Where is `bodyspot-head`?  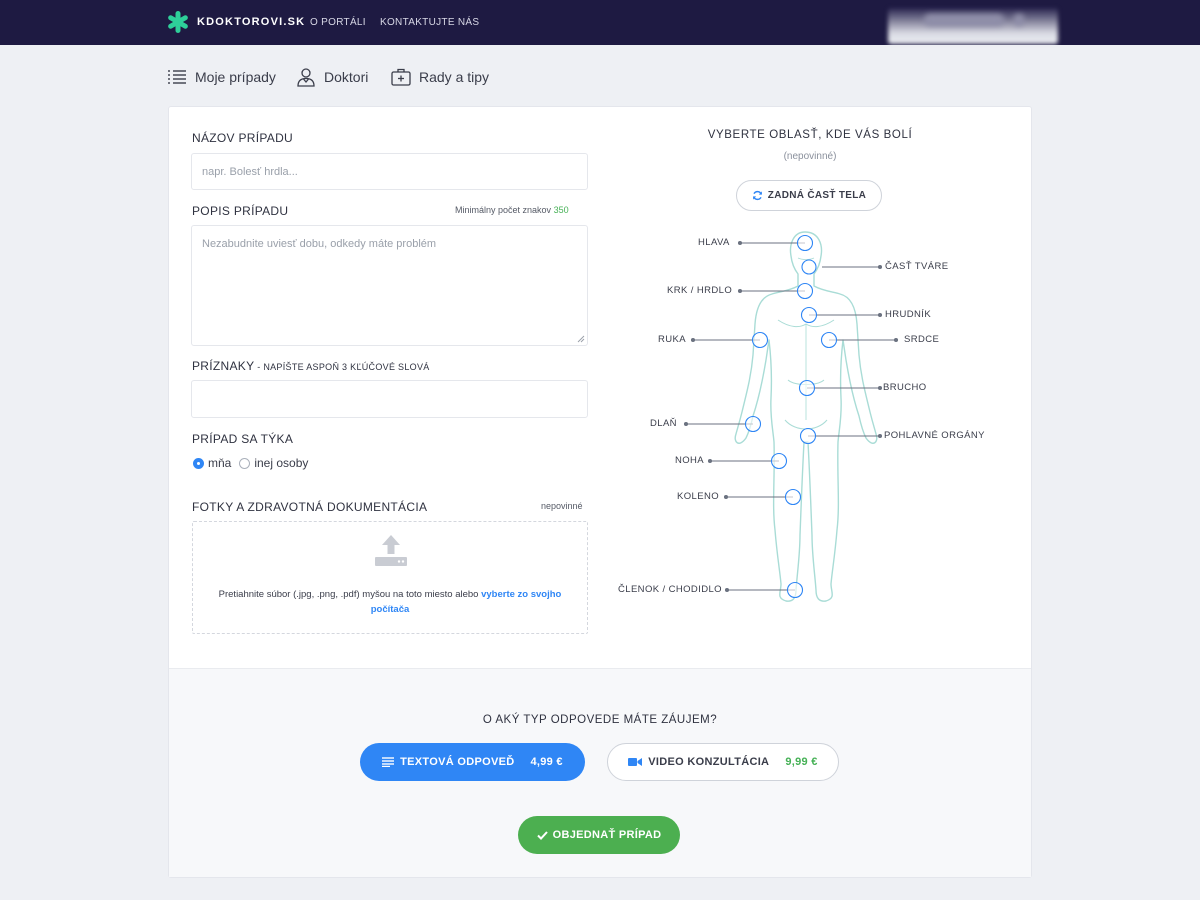
bodyspot-head is located at coordinates (805, 243).